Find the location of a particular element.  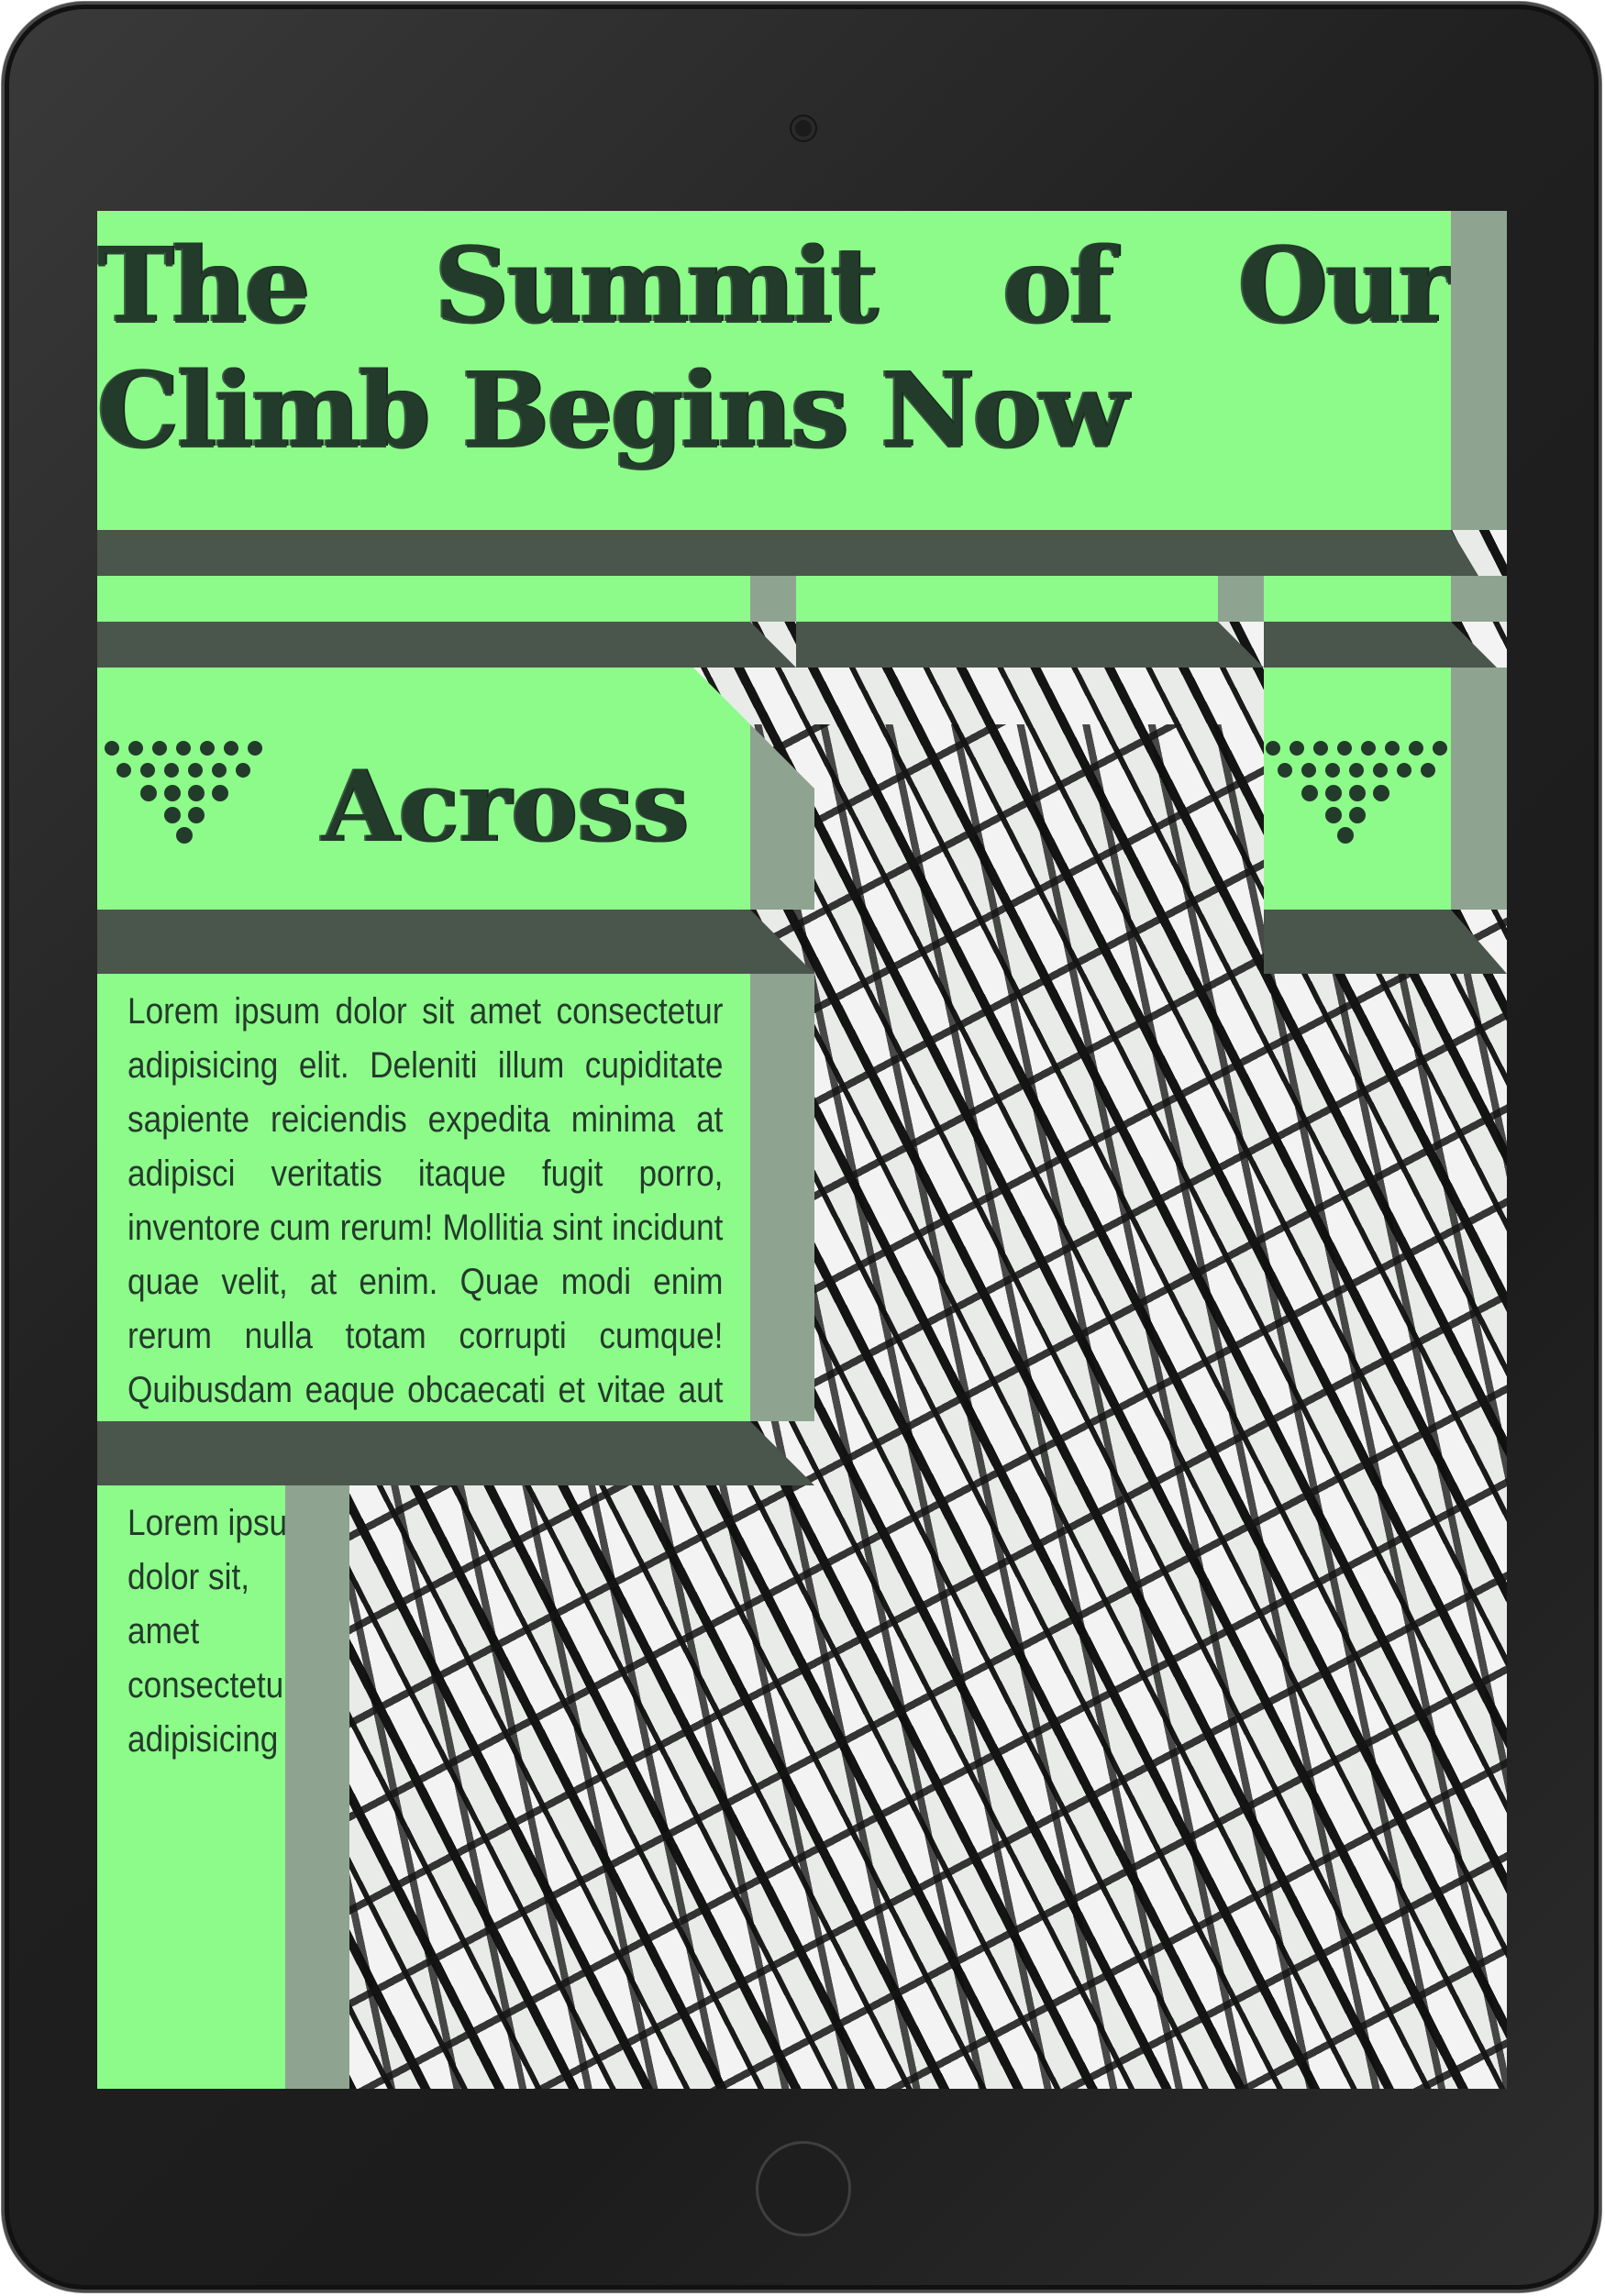

heading-panel: Across is located at coordinates (423, 789).